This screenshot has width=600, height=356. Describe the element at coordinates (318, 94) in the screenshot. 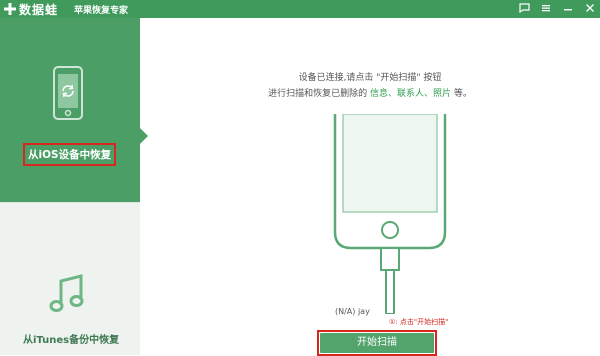

I see `scan-description-prefix: 进行扫描和恢复已删除的` at that location.